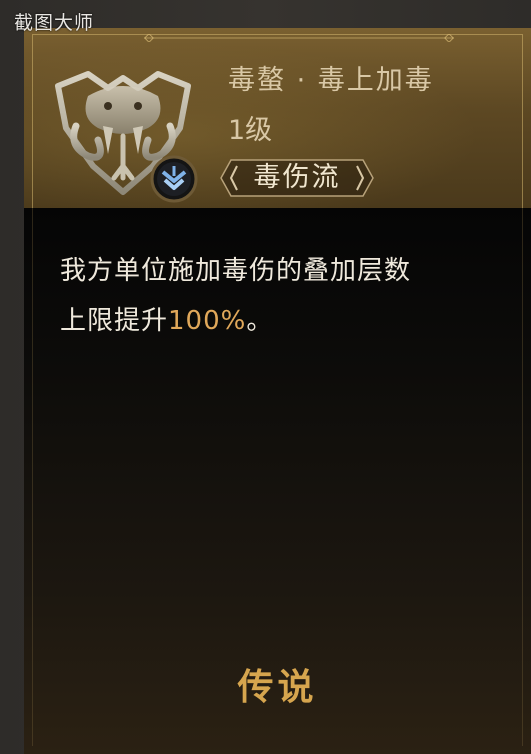 Image resolution: width=531 pixels, height=754 pixels. Describe the element at coordinates (250, 130) in the screenshot. I see `skill-level: 1级` at that location.